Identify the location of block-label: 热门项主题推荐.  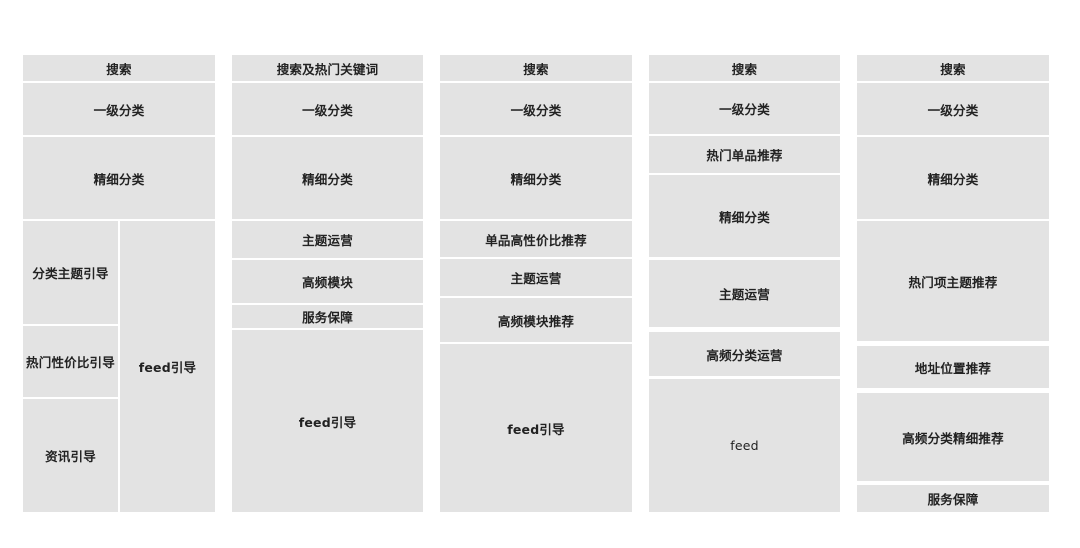
(953, 282).